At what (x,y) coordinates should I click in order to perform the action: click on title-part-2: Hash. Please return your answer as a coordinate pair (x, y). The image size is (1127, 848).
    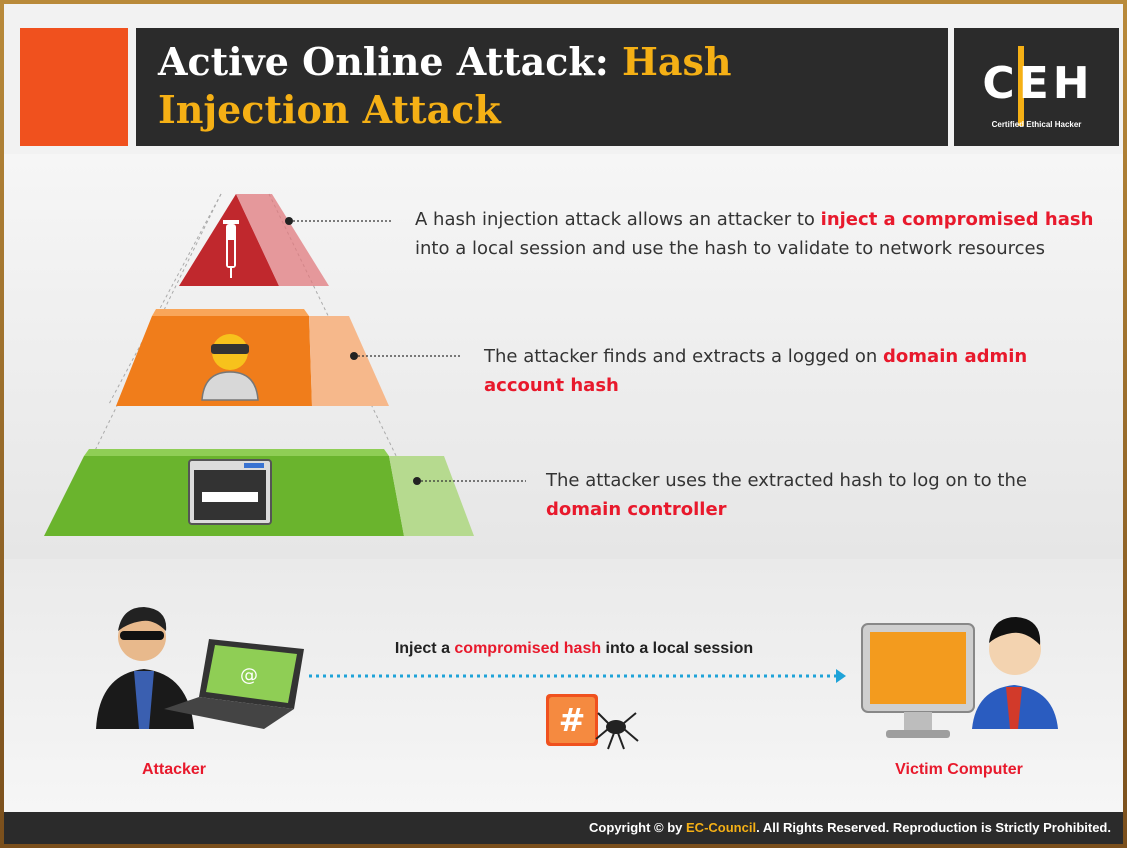
    Looking at the image, I should click on (677, 61).